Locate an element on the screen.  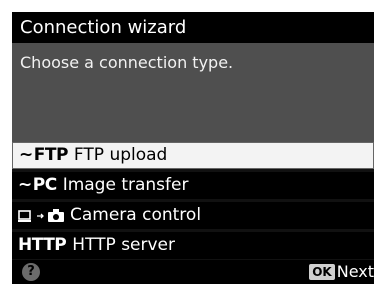
ok-key-icon: OK is located at coordinates (322, 271).